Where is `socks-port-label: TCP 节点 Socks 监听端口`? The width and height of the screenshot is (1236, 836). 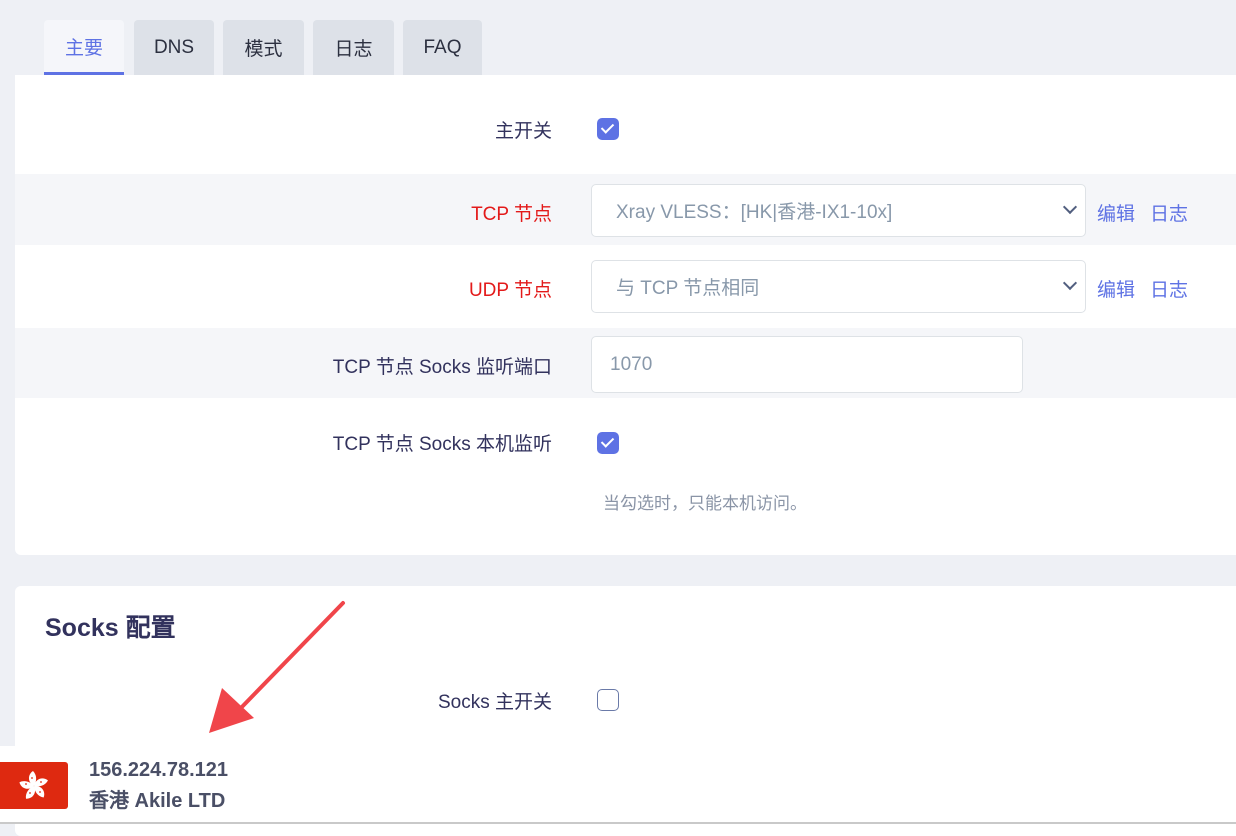 socks-port-label: TCP 节点 Socks 监听端口 is located at coordinates (442, 367).